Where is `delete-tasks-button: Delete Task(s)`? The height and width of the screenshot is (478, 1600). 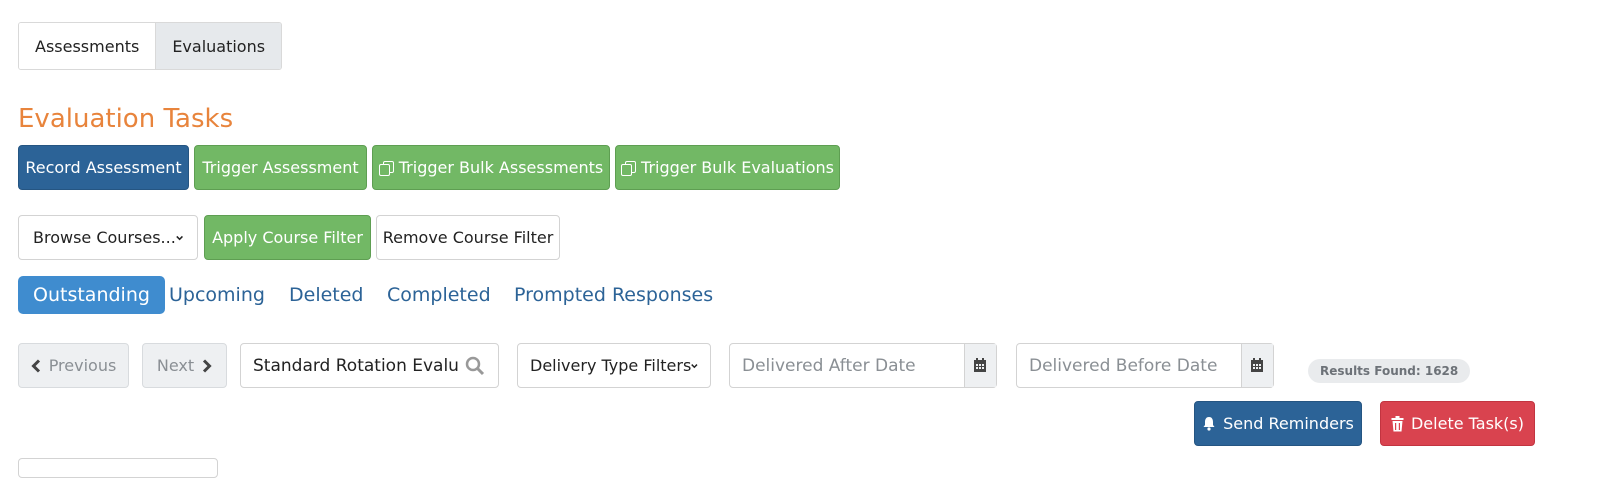 delete-tasks-button: Delete Task(s) is located at coordinates (1457, 423).